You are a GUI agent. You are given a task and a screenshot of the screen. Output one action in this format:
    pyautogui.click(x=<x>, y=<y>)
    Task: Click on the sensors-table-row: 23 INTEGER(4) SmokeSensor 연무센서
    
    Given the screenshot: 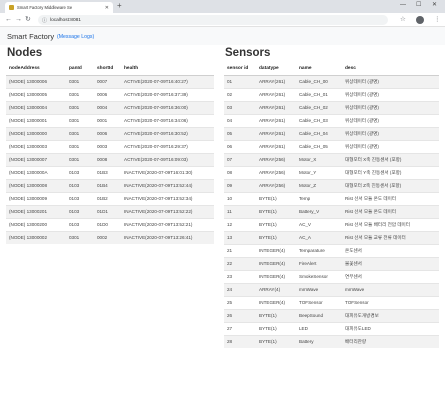 What is the action you would take?
    pyautogui.click(x=331, y=276)
    